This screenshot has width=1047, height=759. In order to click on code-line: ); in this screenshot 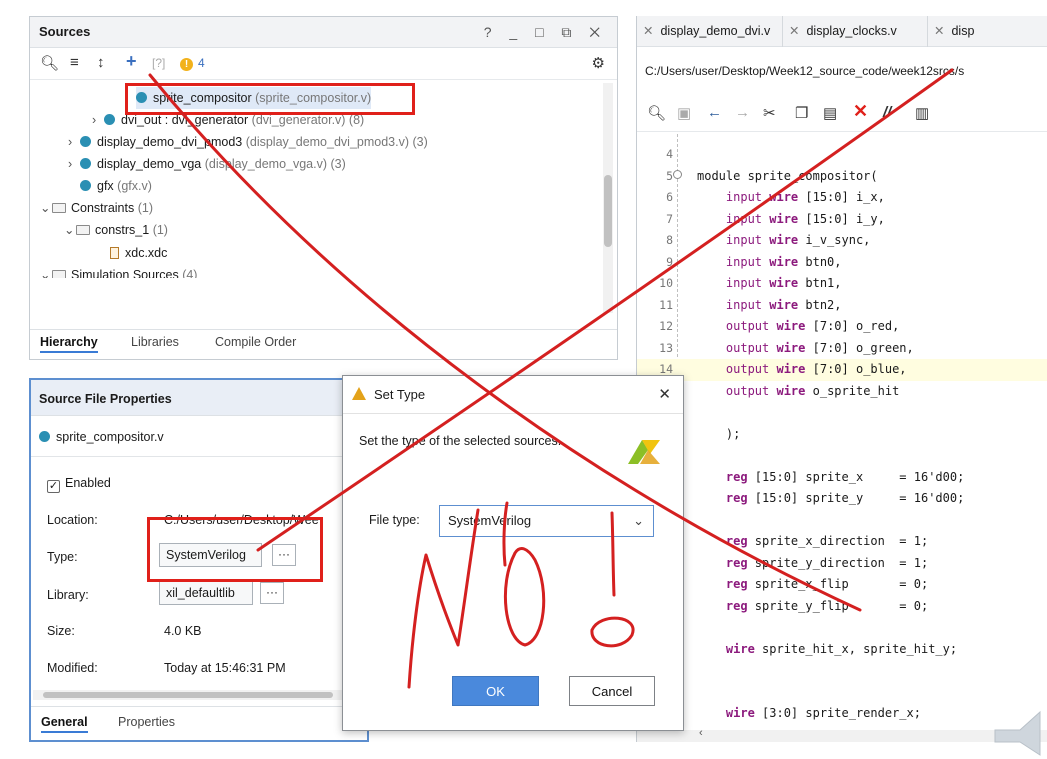, I will do `click(842, 435)`.